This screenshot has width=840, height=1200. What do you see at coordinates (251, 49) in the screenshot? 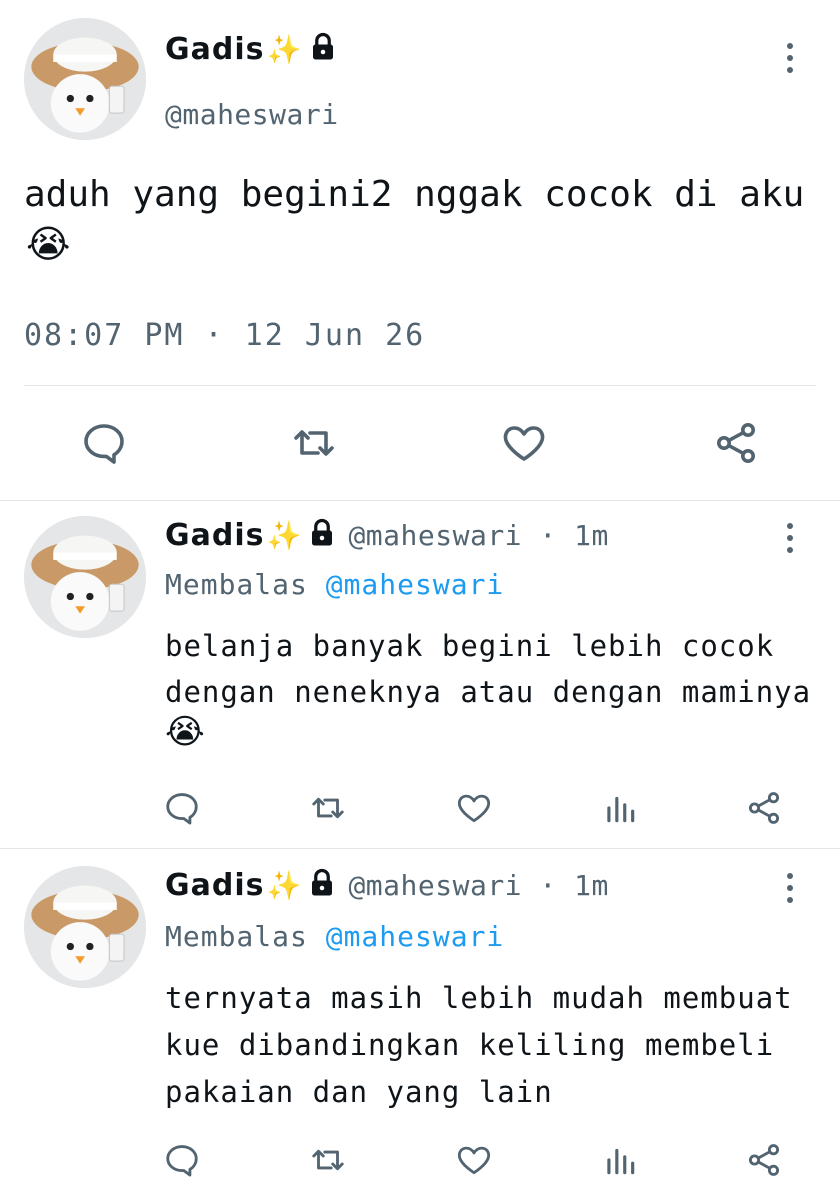
I see `author-name: Gadis✨` at bounding box center [251, 49].